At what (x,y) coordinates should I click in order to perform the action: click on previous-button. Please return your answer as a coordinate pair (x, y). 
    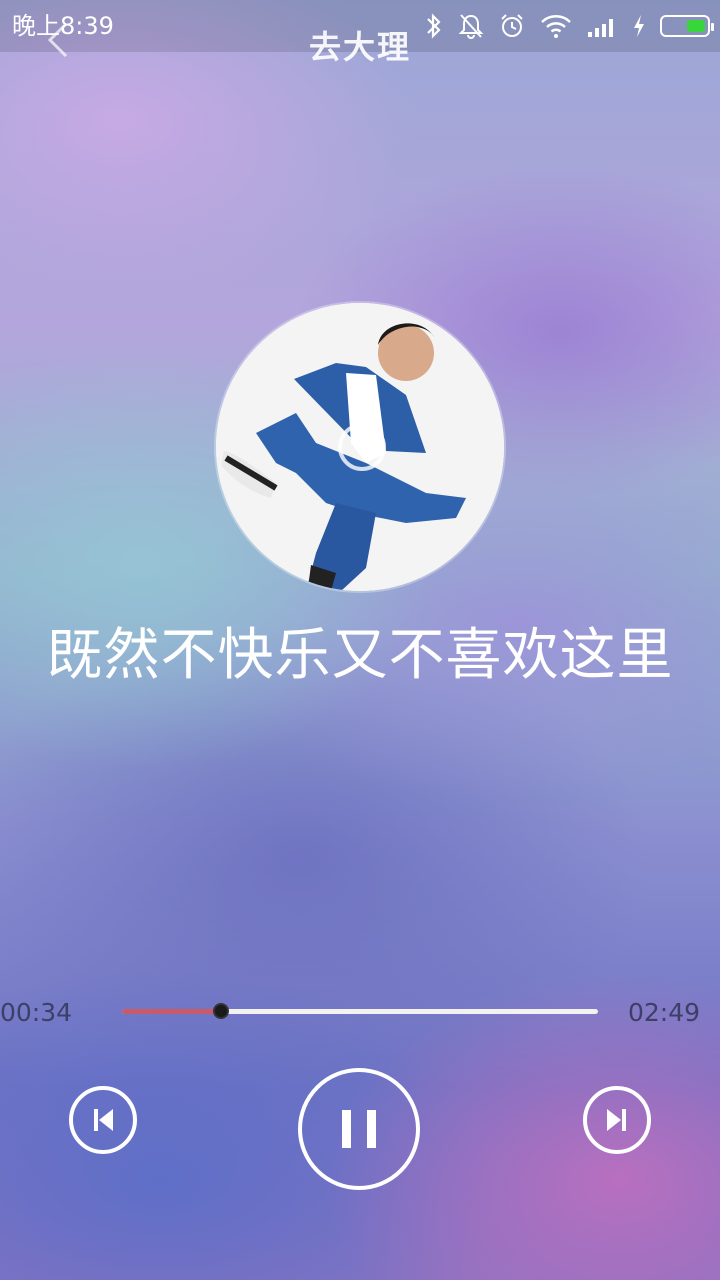
    Looking at the image, I should click on (103, 1120).